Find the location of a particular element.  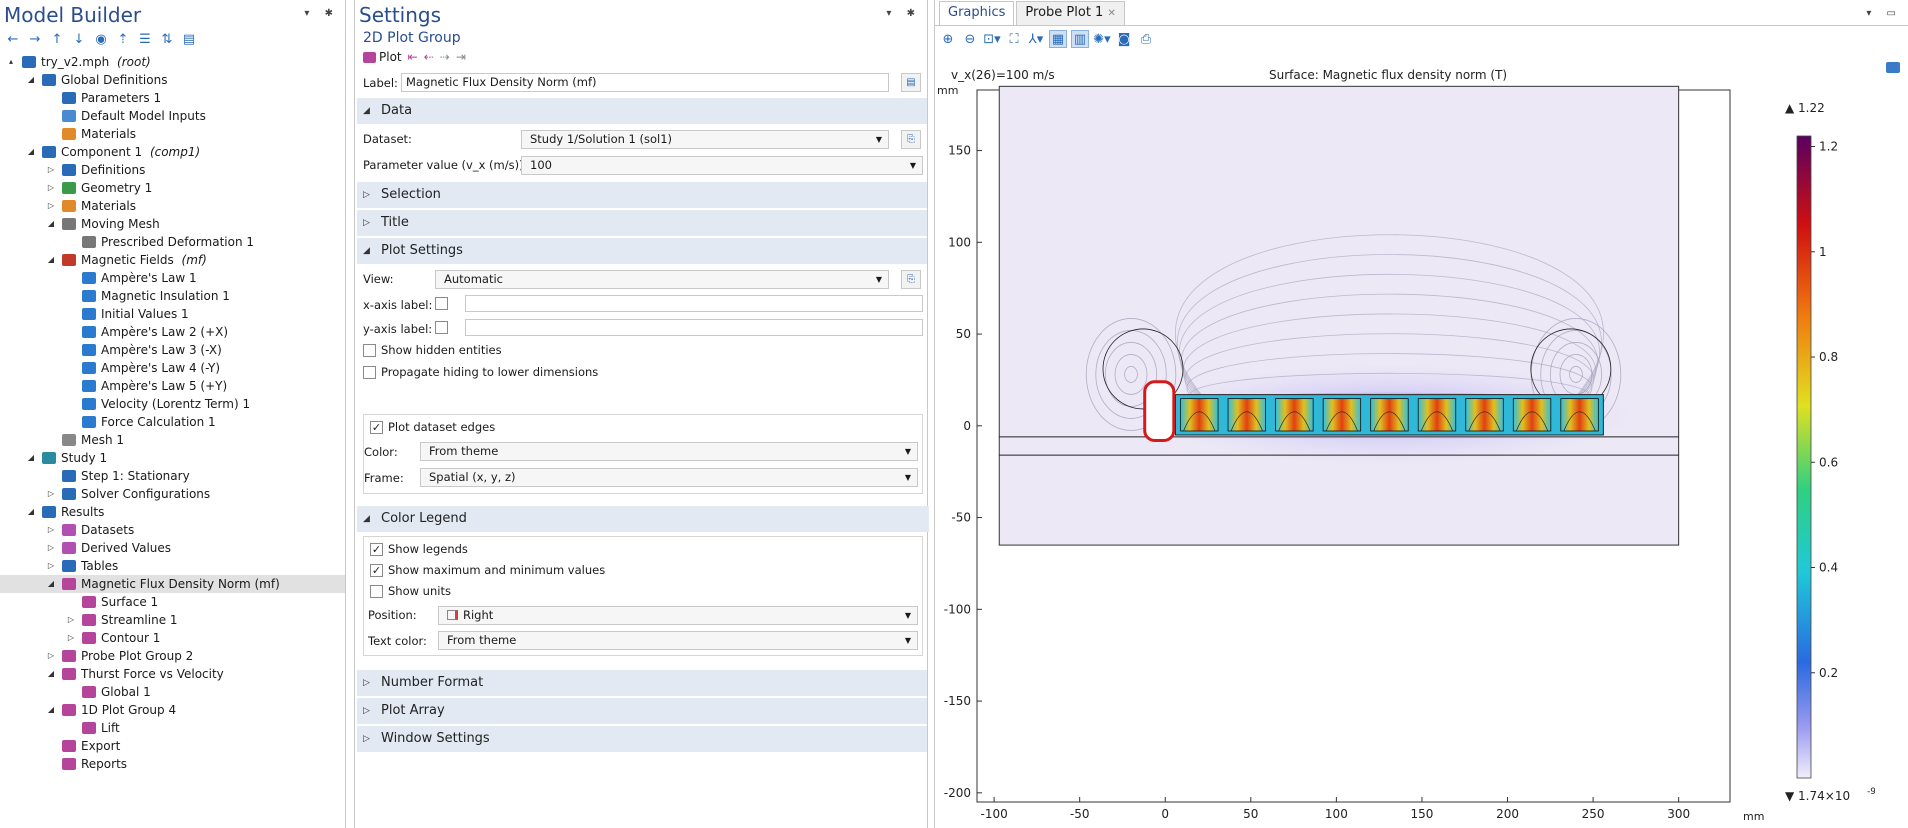

param-select: 100 ▼ is located at coordinates (722, 165).